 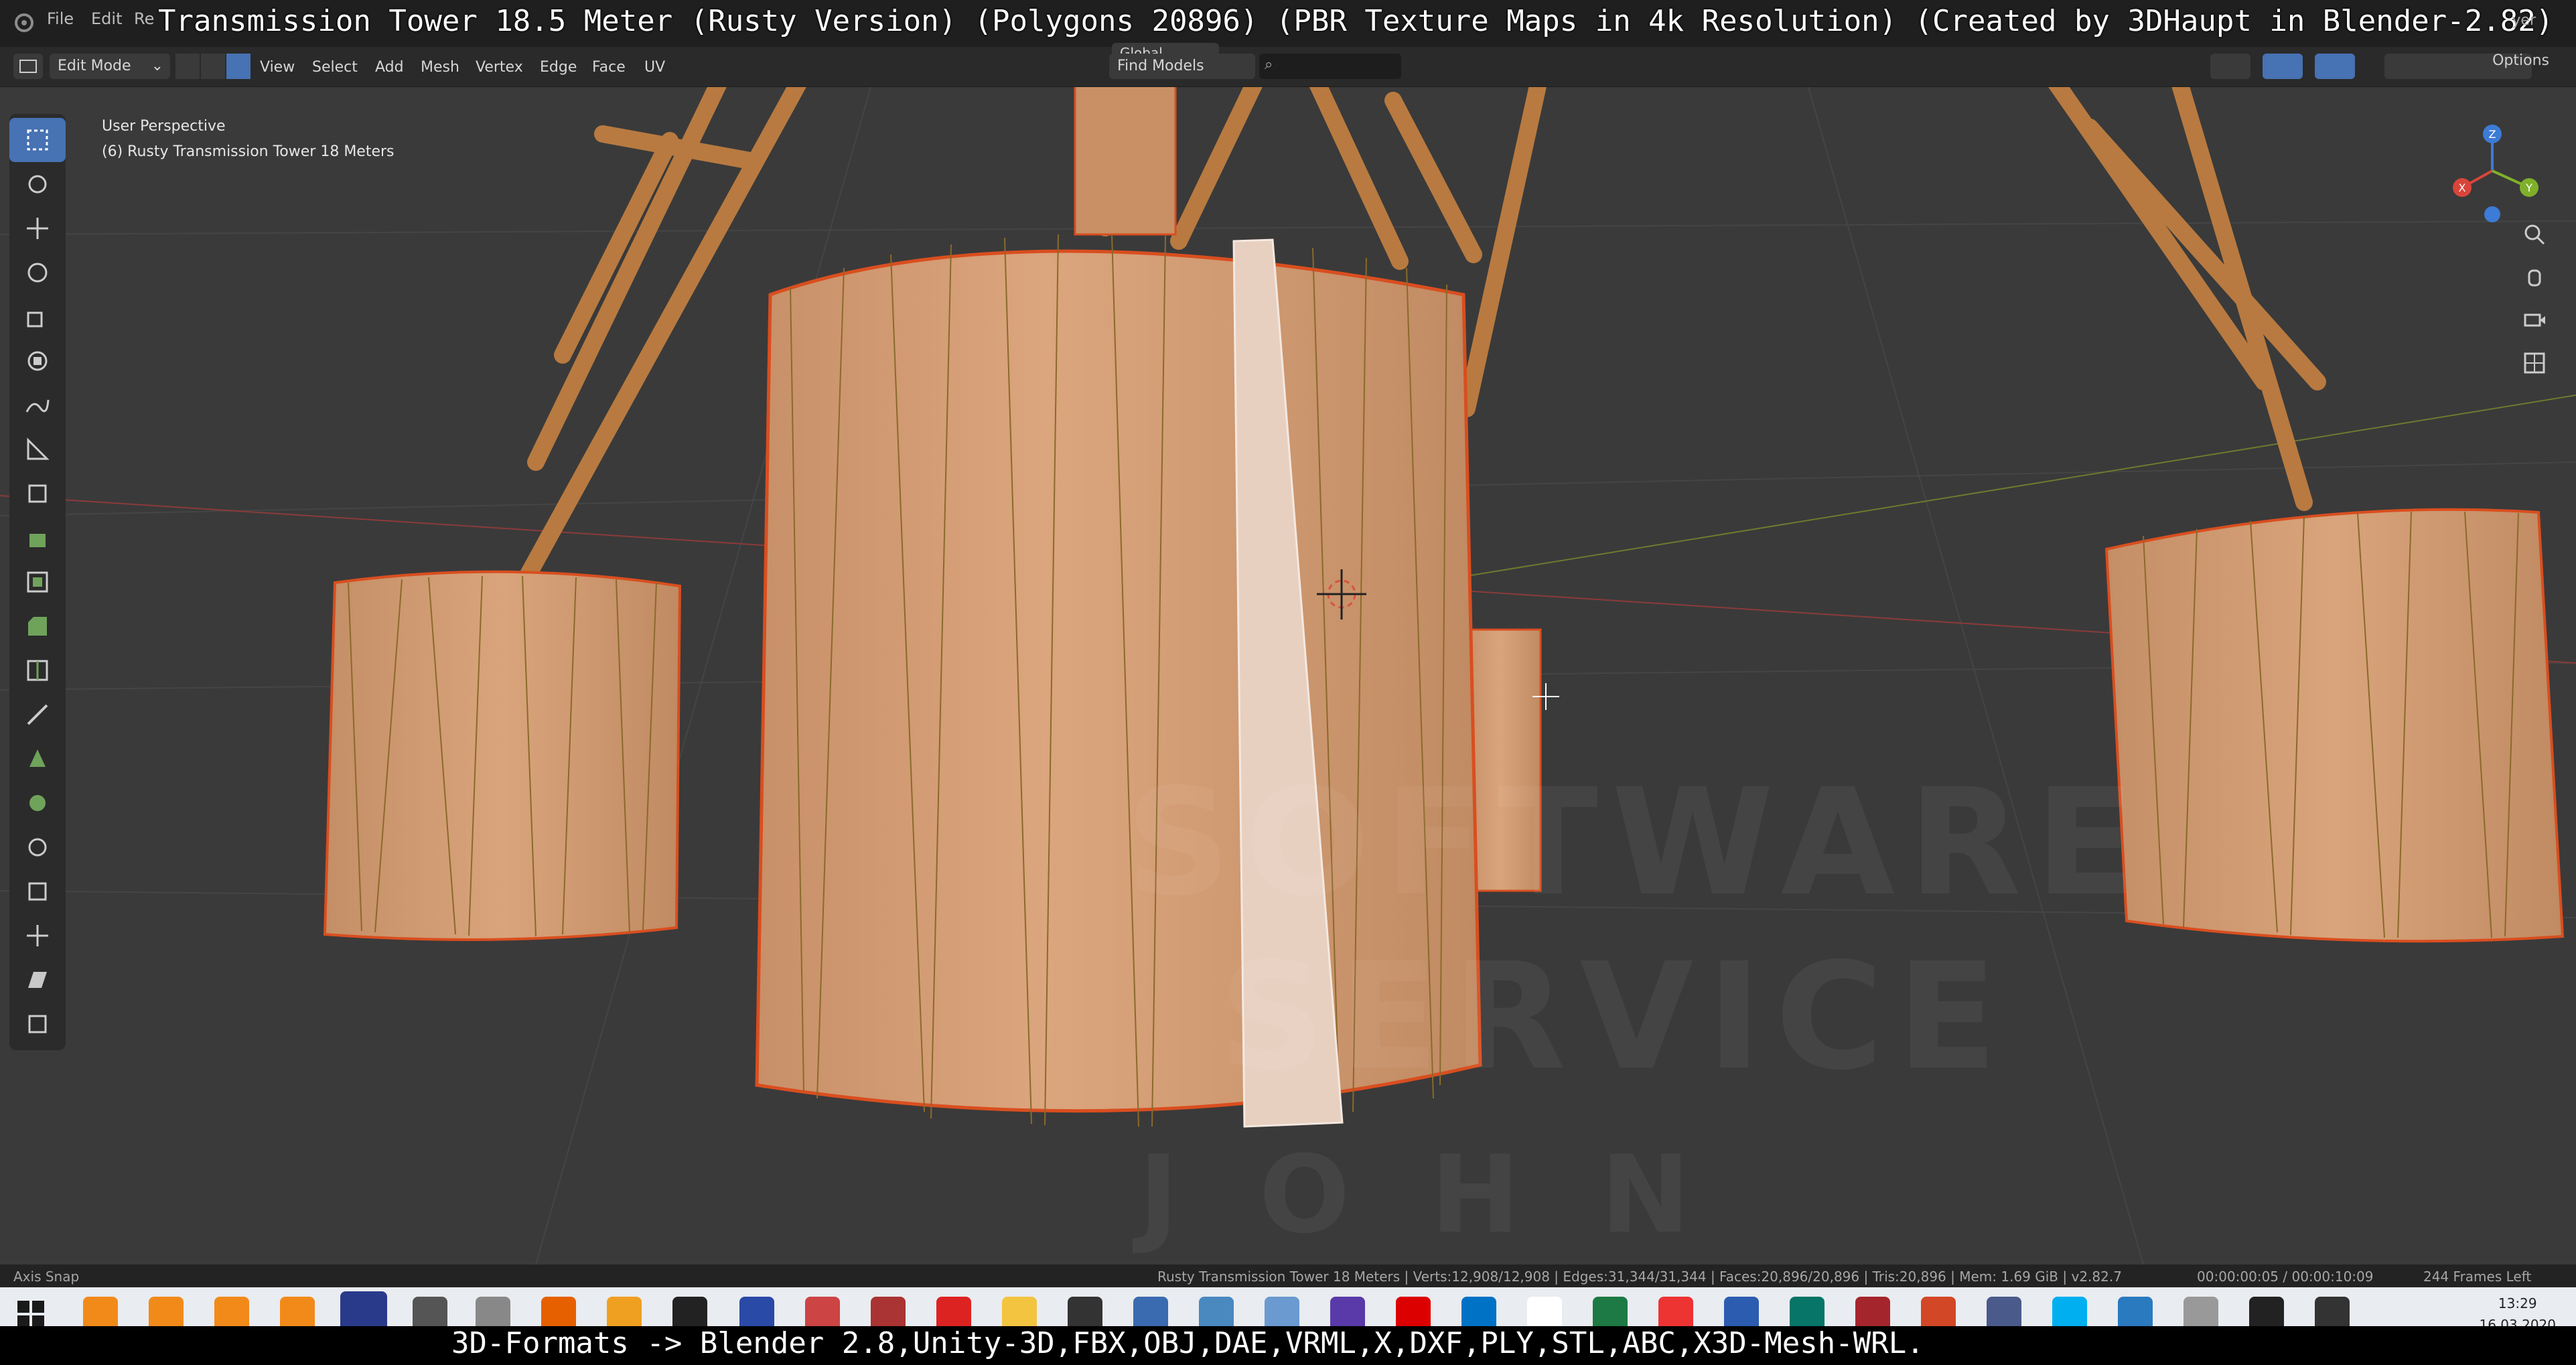 I want to click on watermark-line-2: SERVICE, so click(x=1615, y=1016).